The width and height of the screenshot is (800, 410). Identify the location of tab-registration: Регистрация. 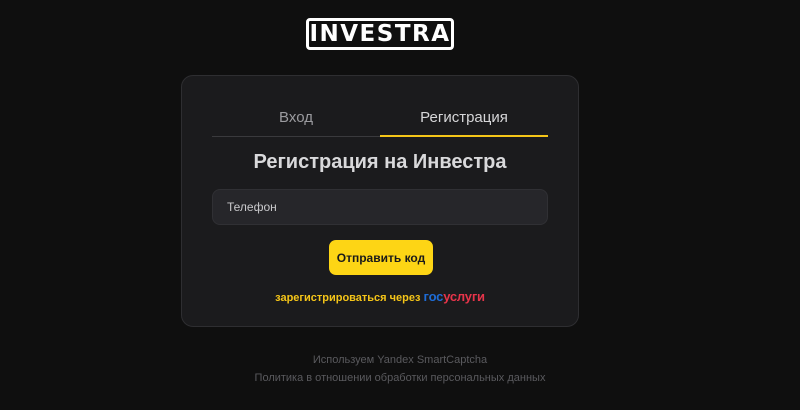
(464, 121).